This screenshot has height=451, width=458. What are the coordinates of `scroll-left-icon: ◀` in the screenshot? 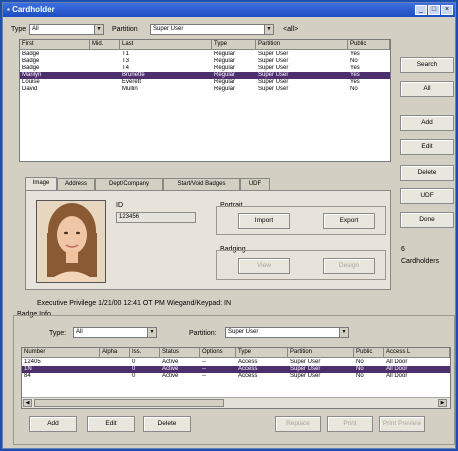 It's located at (27, 403).